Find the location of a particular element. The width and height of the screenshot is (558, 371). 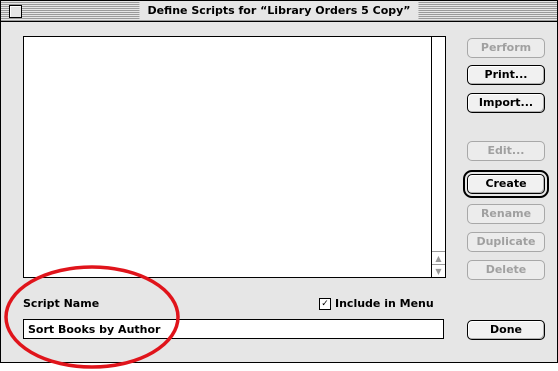

include-in-menu-label: Include in Menu is located at coordinates (384, 303).